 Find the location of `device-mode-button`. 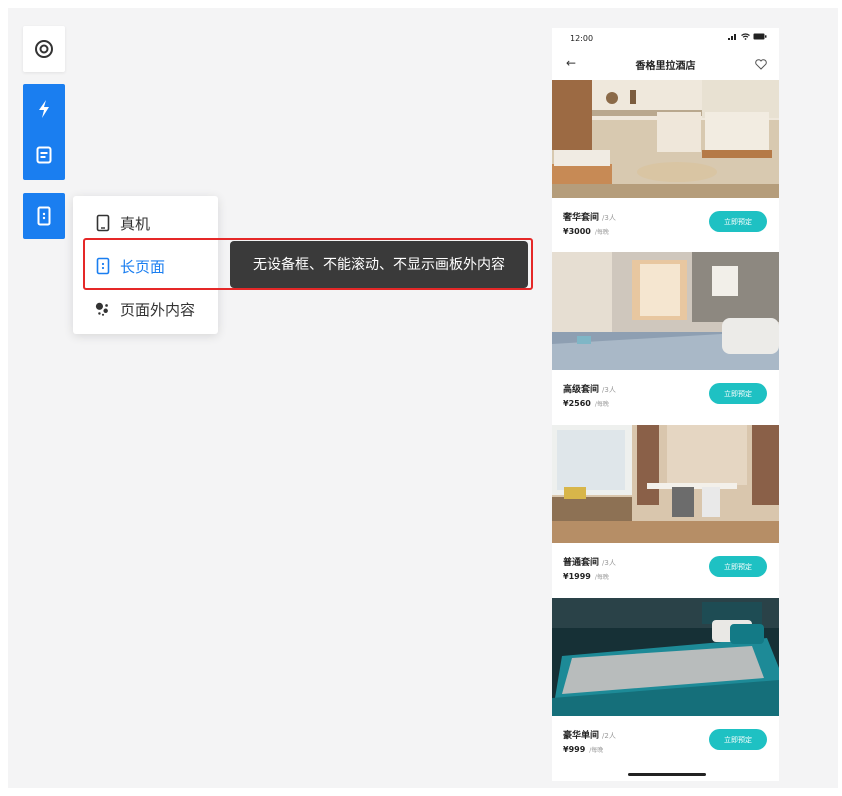

device-mode-button is located at coordinates (44, 216).